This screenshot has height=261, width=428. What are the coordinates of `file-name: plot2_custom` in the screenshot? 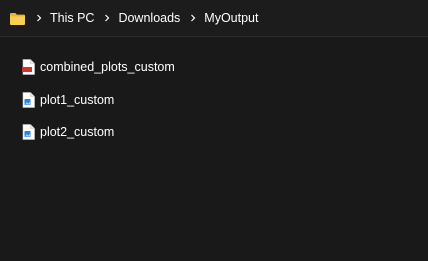 It's located at (77, 132).